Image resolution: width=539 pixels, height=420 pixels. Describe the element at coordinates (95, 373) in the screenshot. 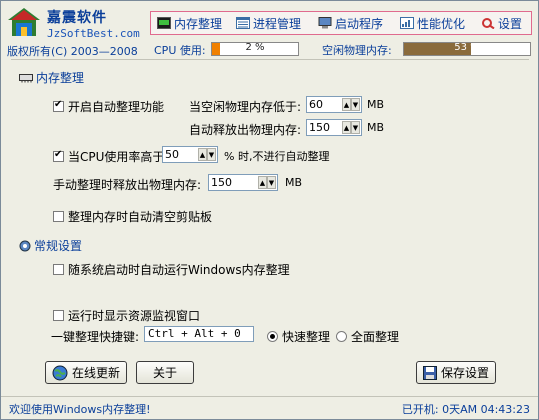

I see `online-update-label: 在线更新` at that location.